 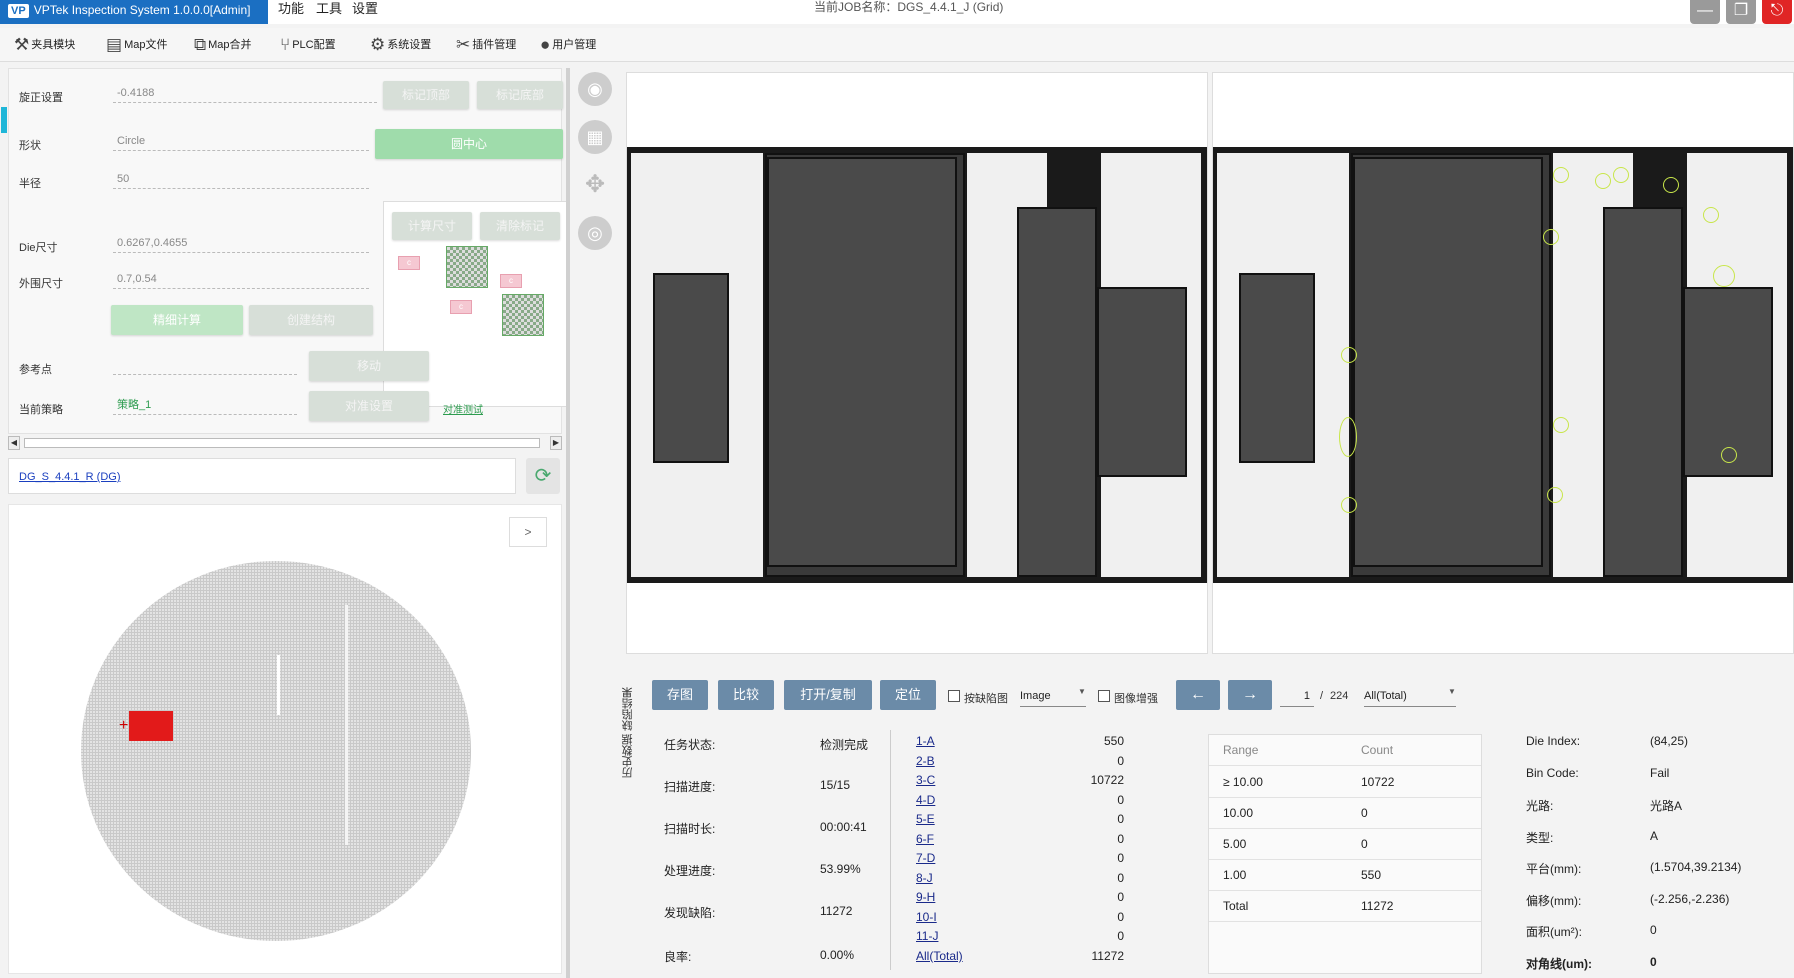 I want to click on strategy-select: 策略_1, so click(x=205, y=405).